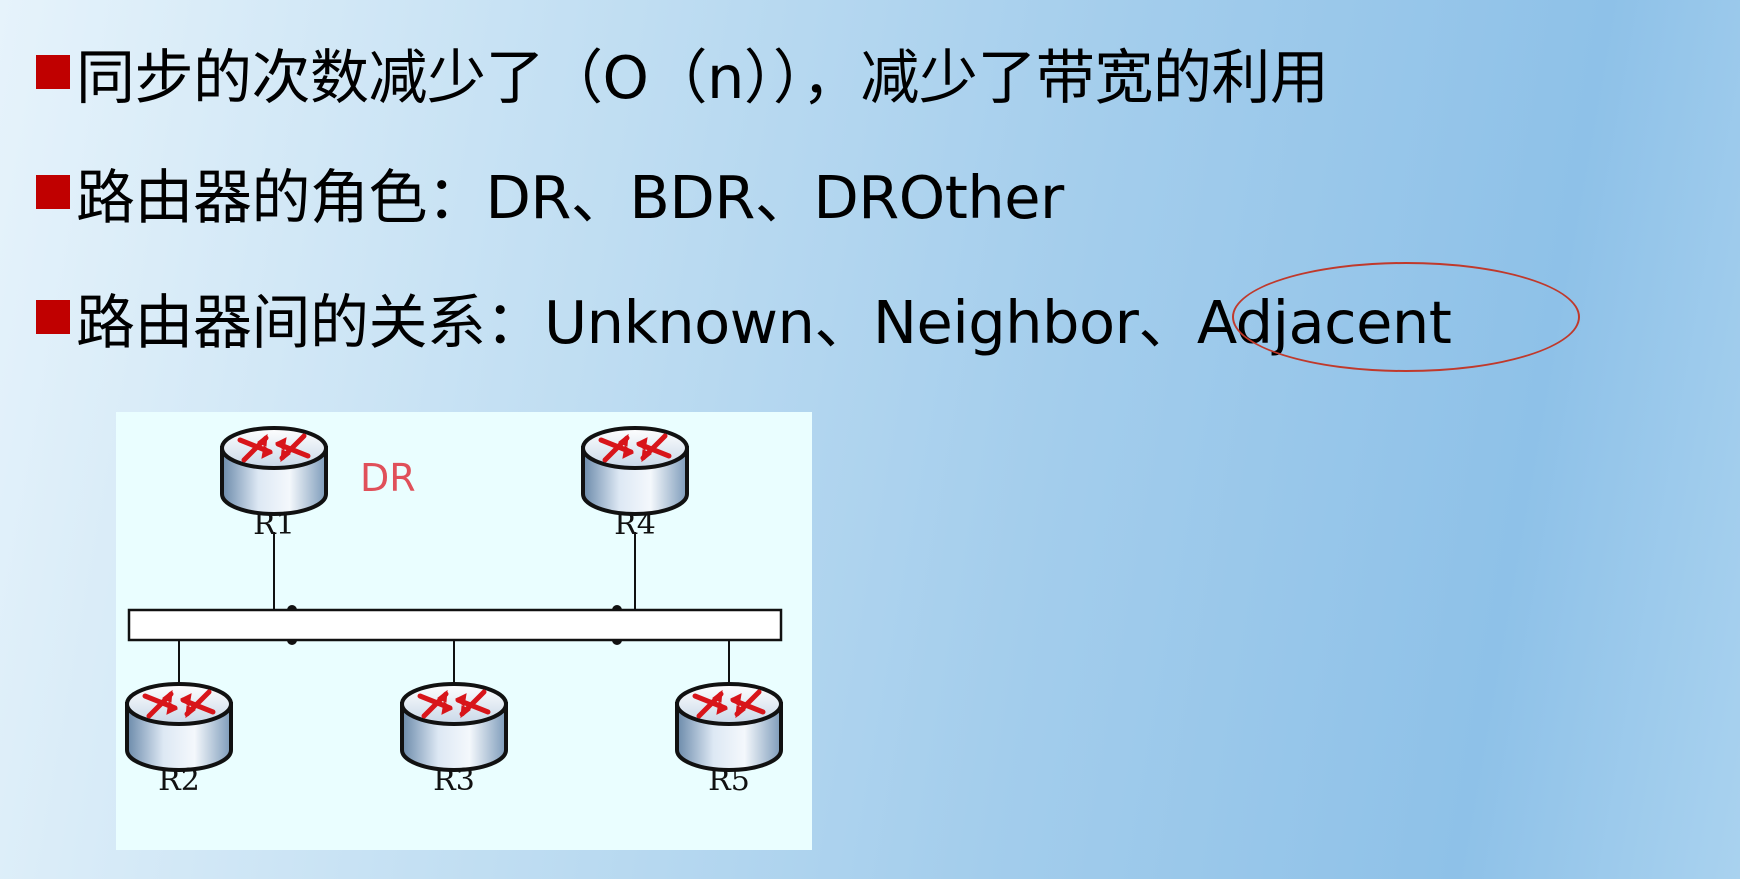 Image resolution: width=1740 pixels, height=879 pixels. I want to click on bullet-text: 路由器的角色：DR、BDR、DROther, so click(570, 197).